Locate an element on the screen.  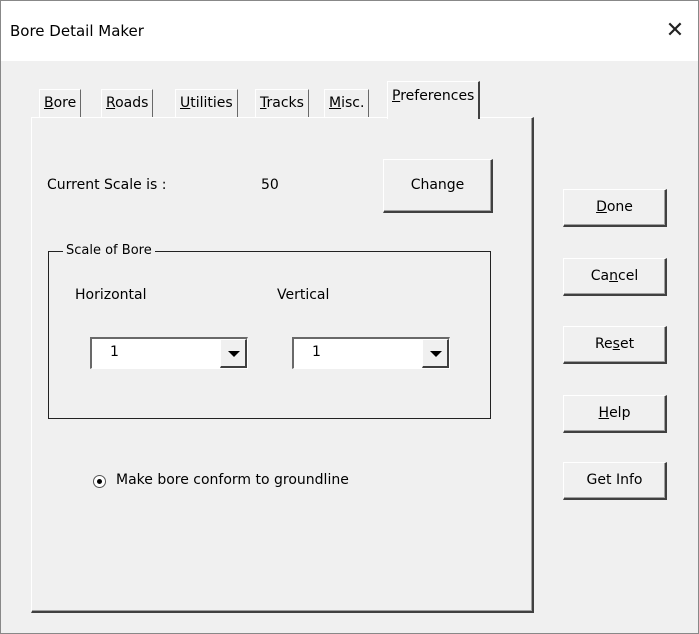
cancel-key: n is located at coordinates (614, 276).